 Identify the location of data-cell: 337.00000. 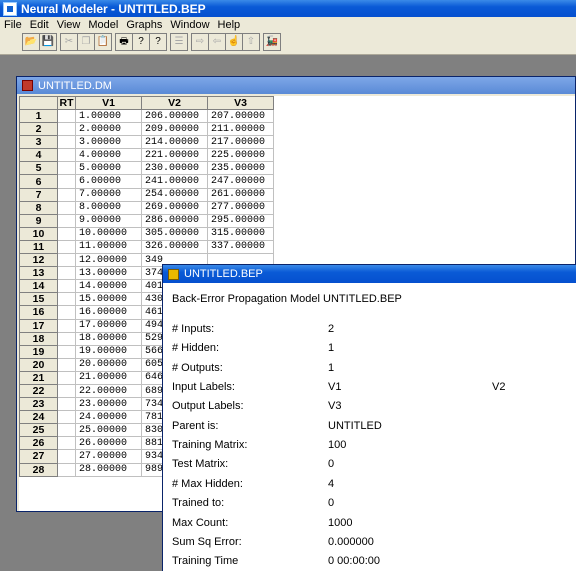
(240, 247).